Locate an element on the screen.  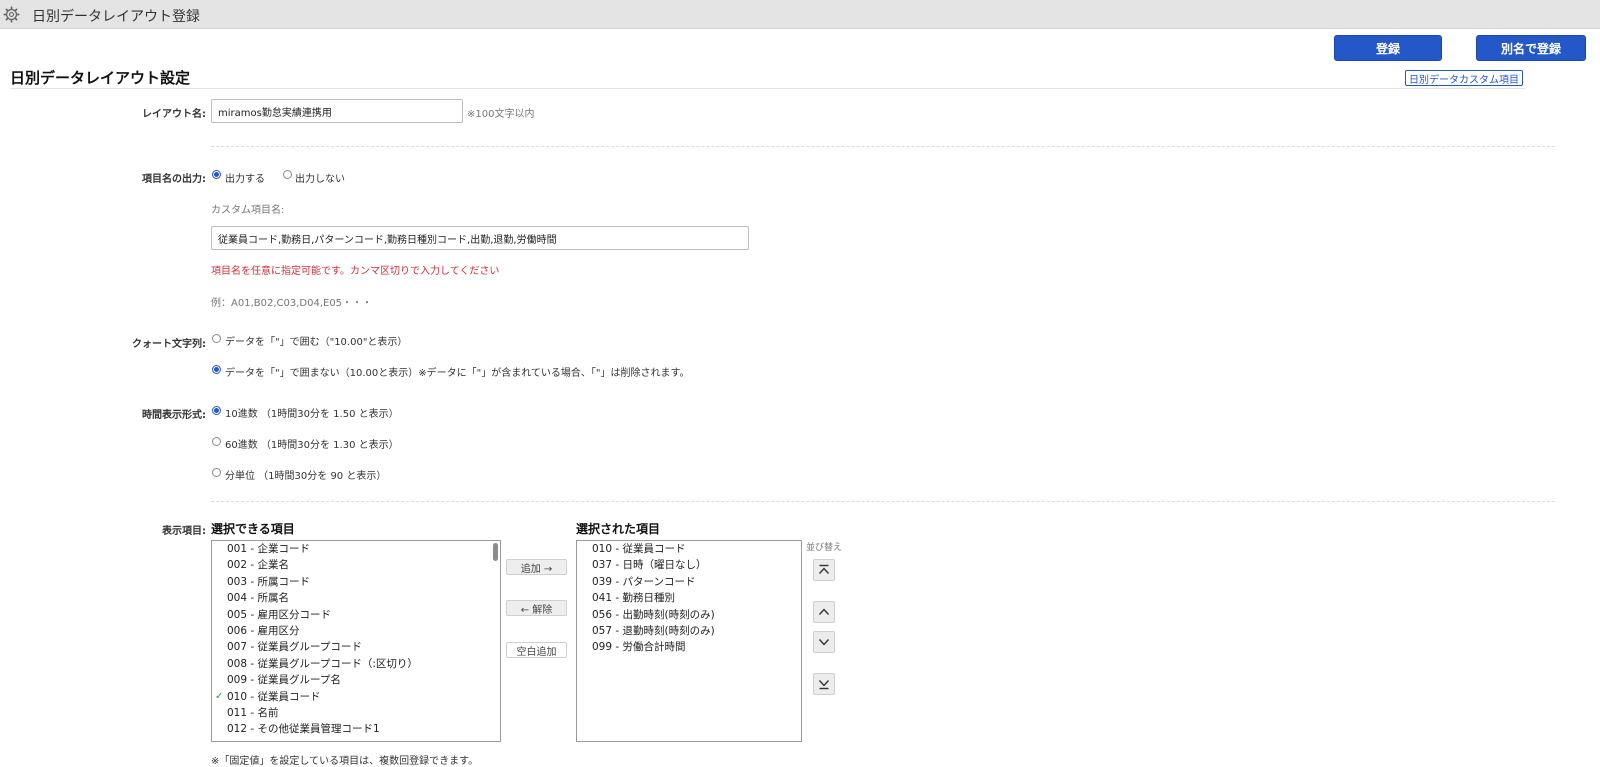
radio-output-yes-label: 出力する is located at coordinates (245, 179).